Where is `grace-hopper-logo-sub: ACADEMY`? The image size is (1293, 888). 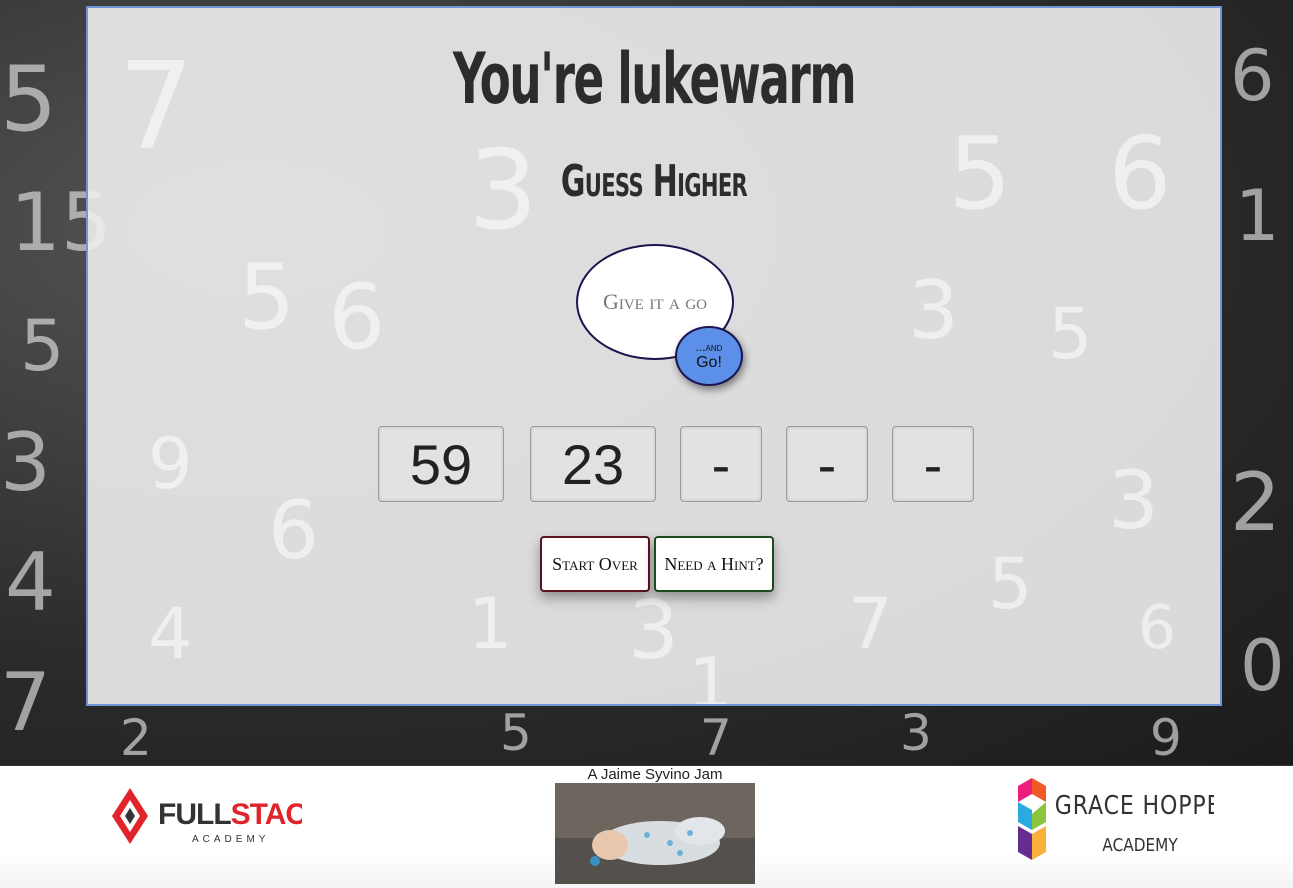
grace-hopper-logo-sub: ACADEMY is located at coordinates (1140, 845).